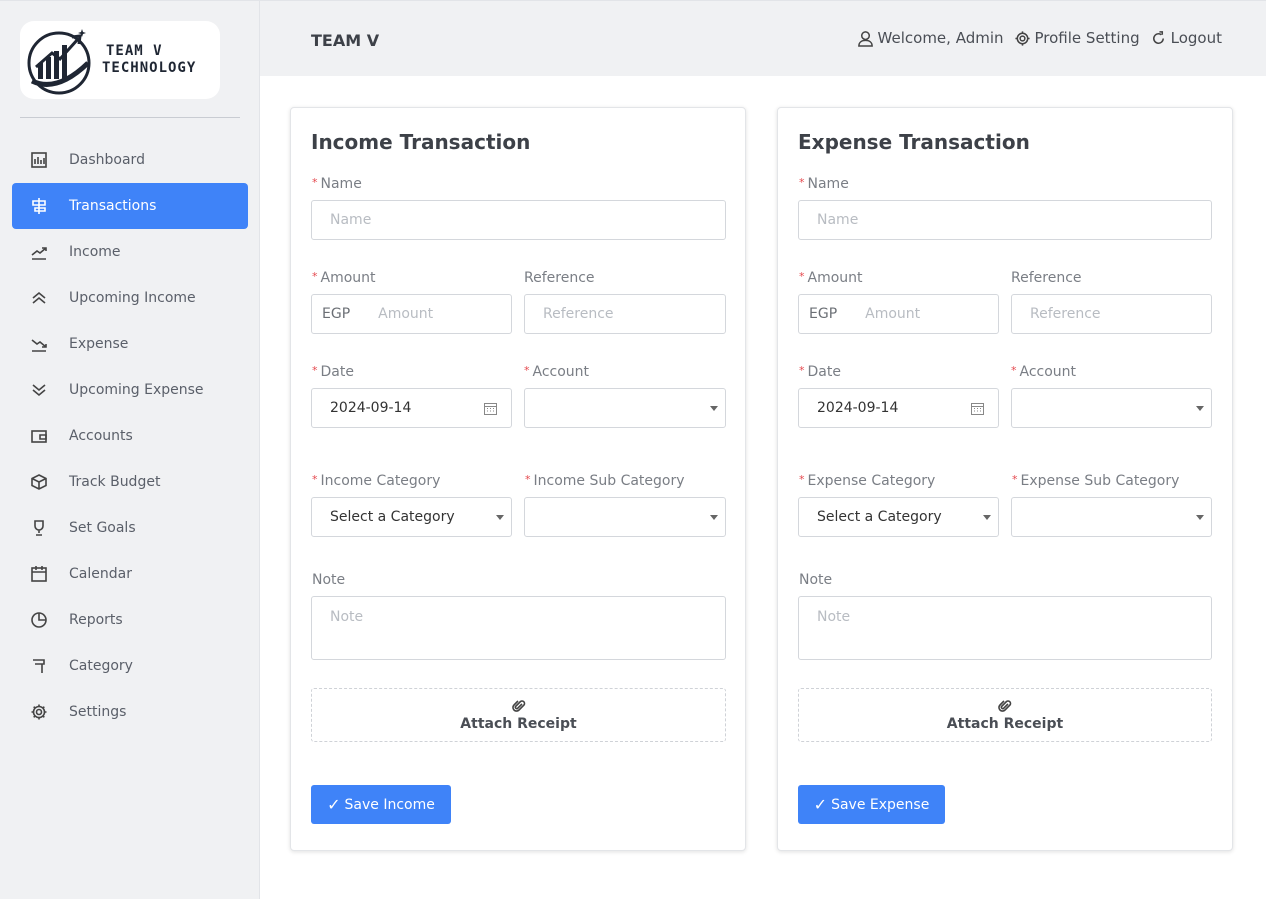  I want to click on sidebar-item-label: Calendar, so click(100, 574).